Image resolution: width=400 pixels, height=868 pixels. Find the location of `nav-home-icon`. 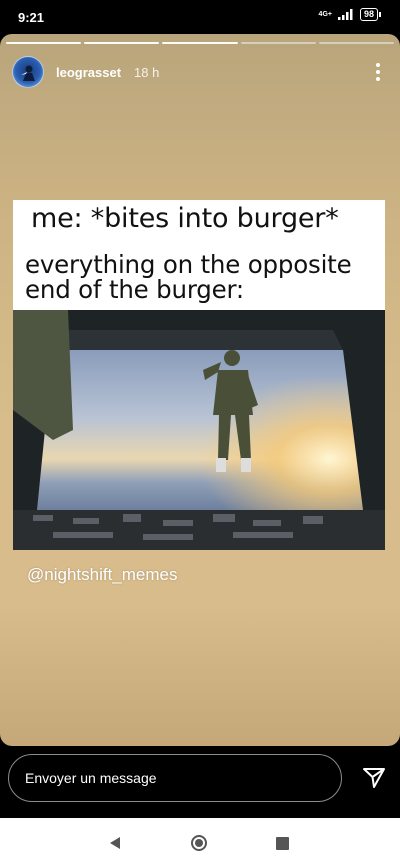

nav-home-icon is located at coordinates (199, 843).